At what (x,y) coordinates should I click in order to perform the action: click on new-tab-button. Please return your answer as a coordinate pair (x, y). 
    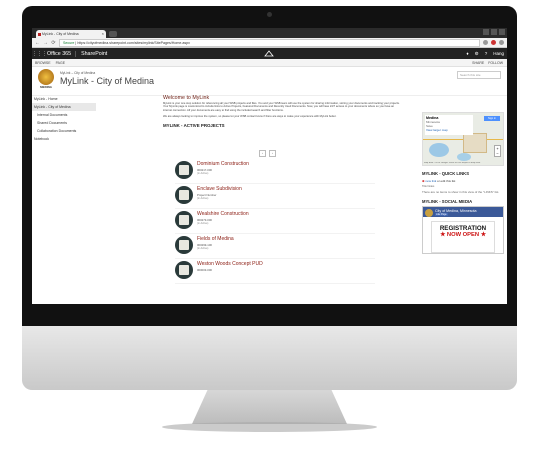
    Looking at the image, I should click on (113, 34).